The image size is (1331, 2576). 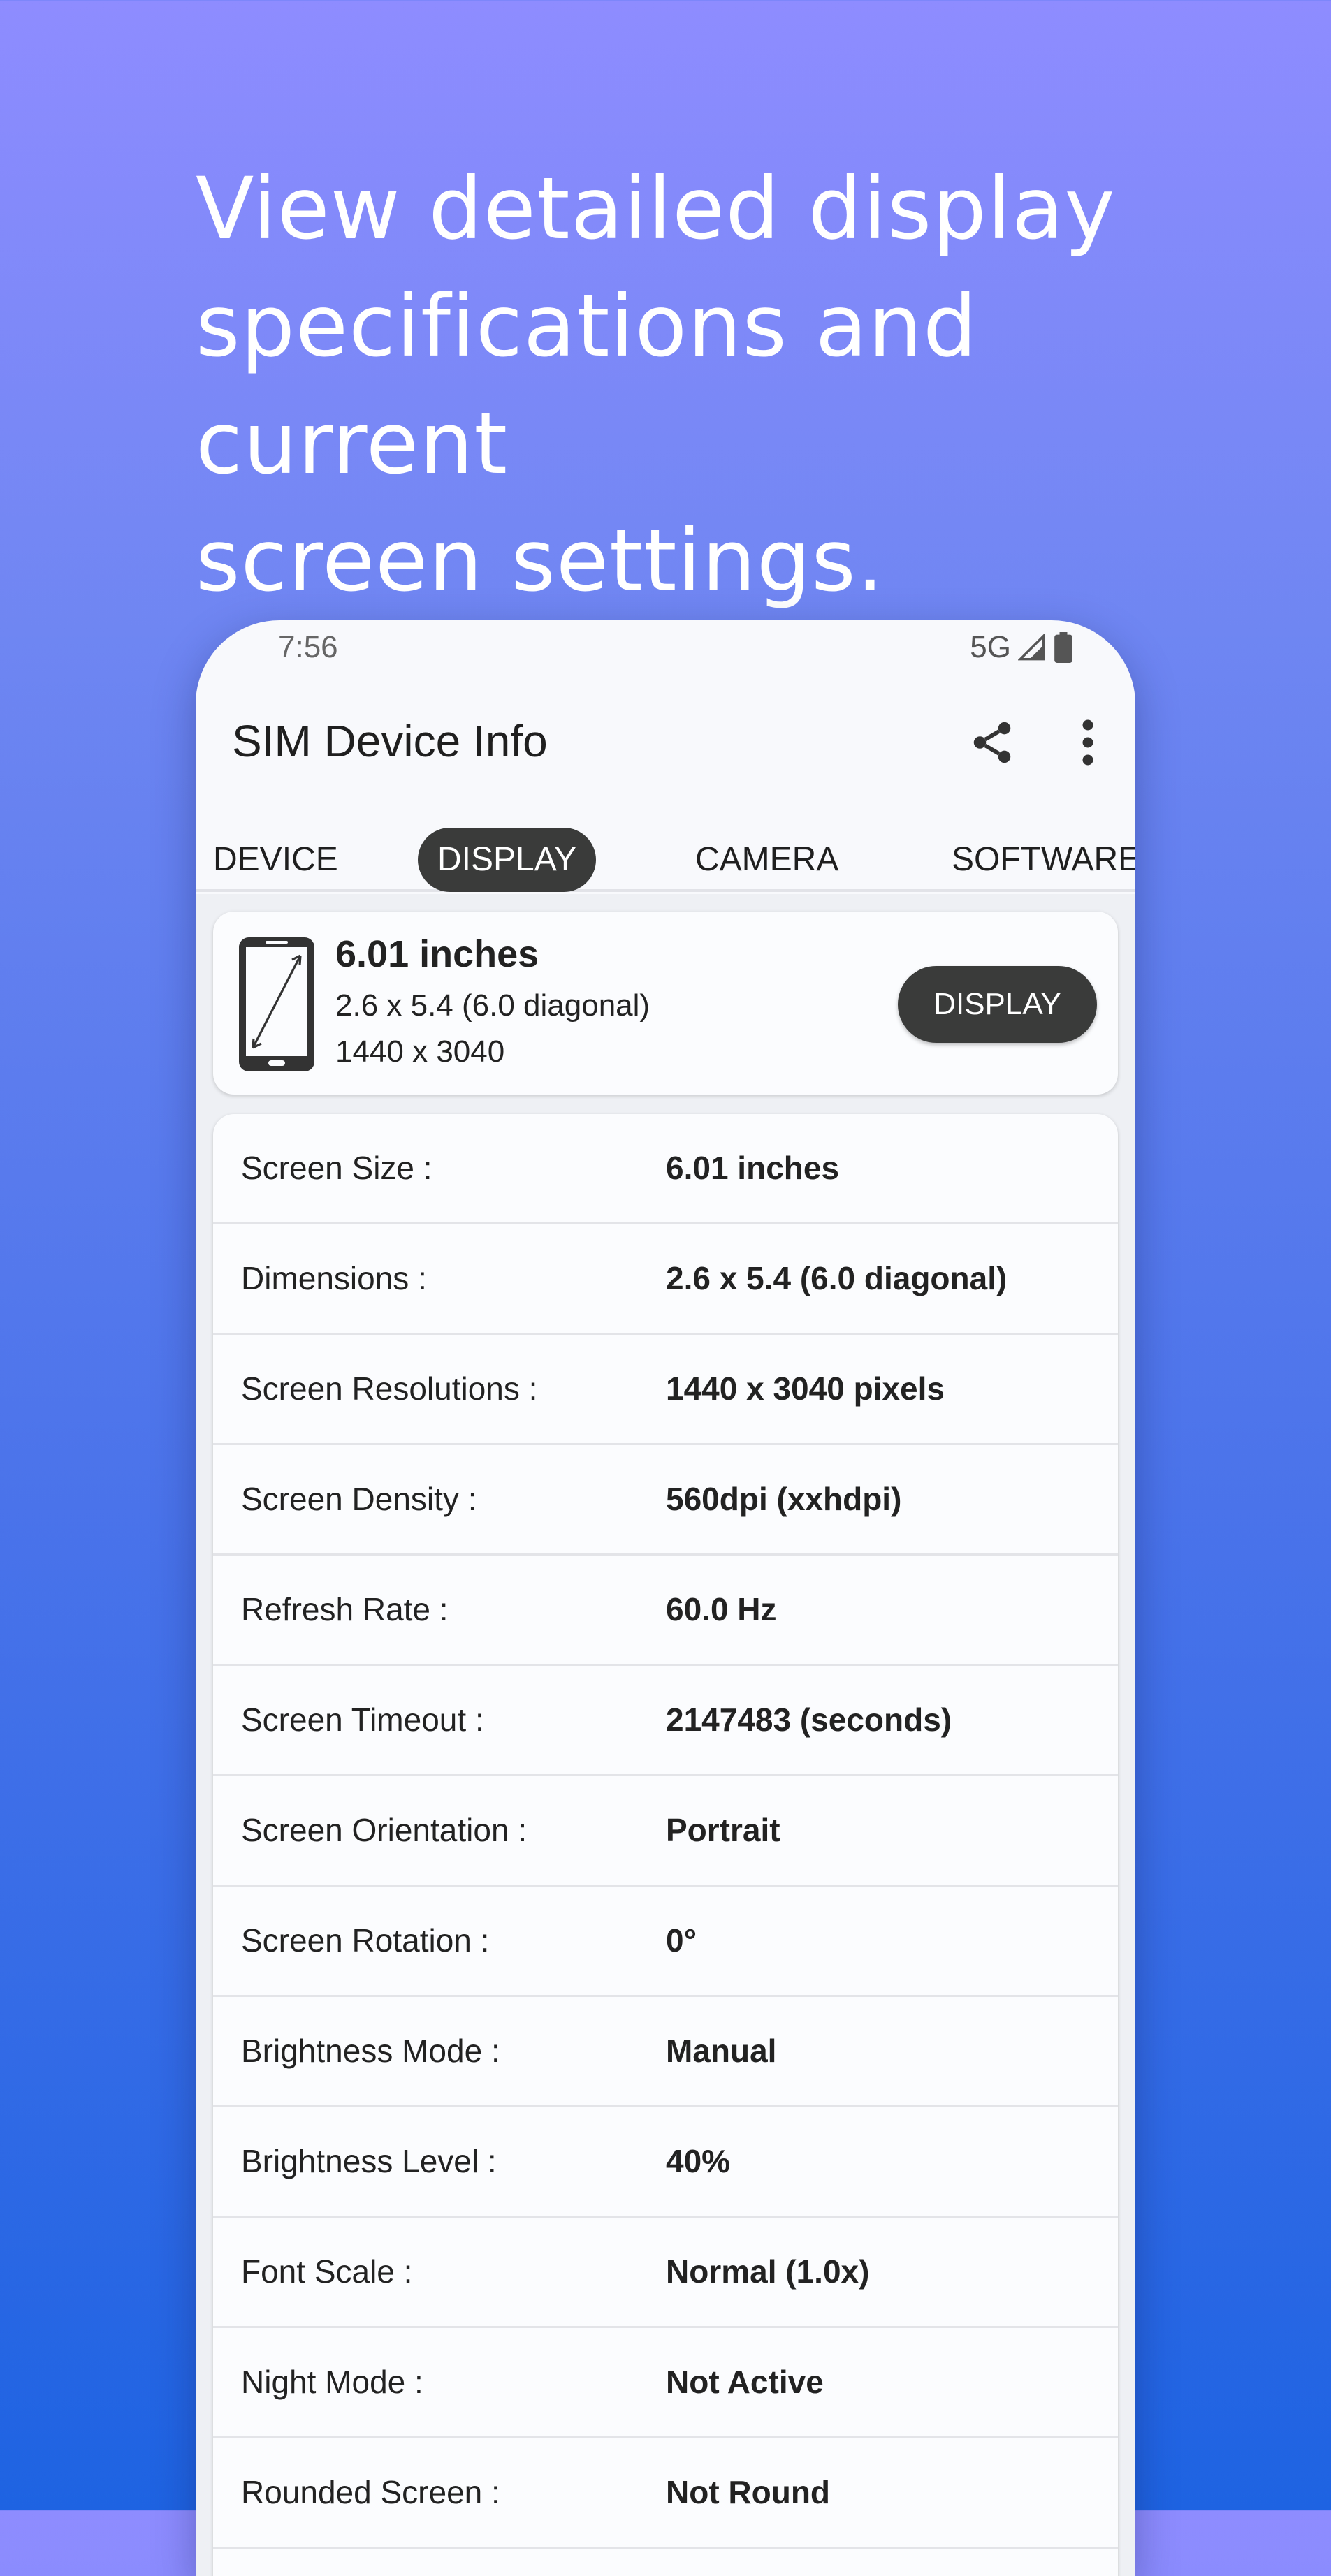 I want to click on spec-value: 2.6 x 5.4 (6.0 diagonal), so click(x=837, y=1278).